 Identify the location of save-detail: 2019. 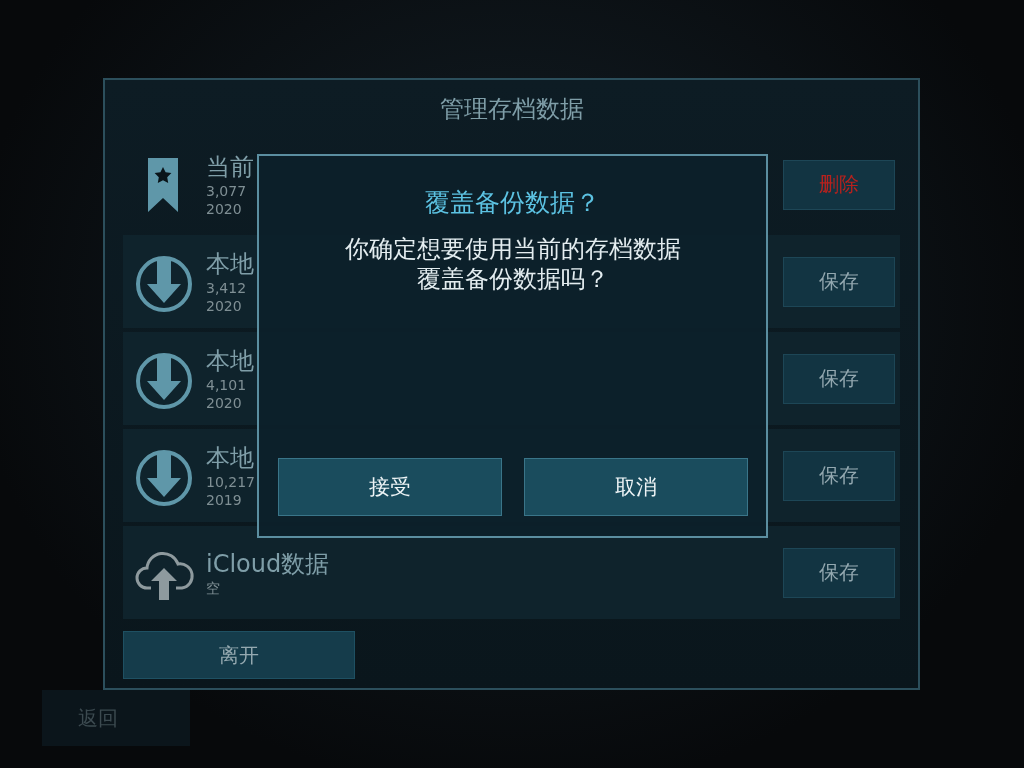
(224, 499).